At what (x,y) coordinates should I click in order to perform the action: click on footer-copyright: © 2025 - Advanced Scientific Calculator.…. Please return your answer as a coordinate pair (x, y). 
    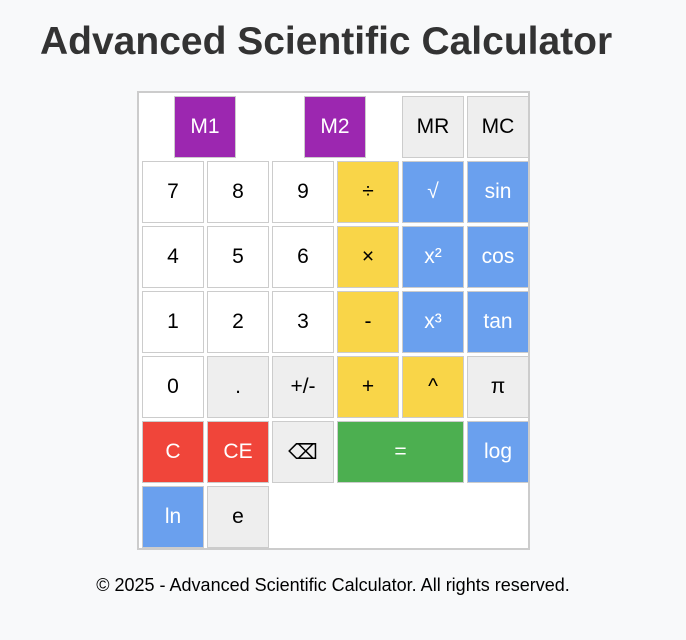
    Looking at the image, I should click on (333, 585).